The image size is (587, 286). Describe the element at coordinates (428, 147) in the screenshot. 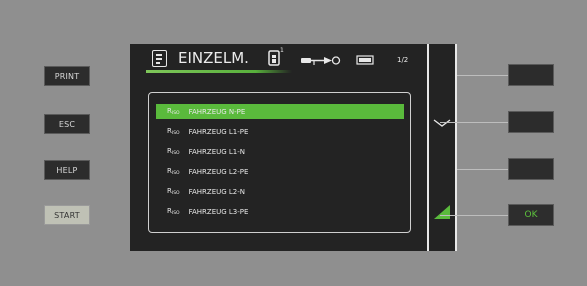

I see `divider` at that location.